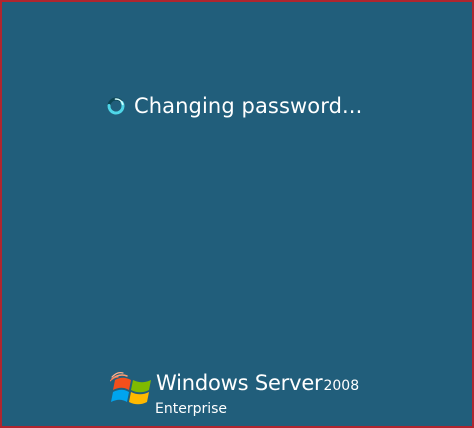 This screenshot has width=474, height=428. I want to click on windows-server-branding: Windows Server2008 Enterprise, so click(240, 395).